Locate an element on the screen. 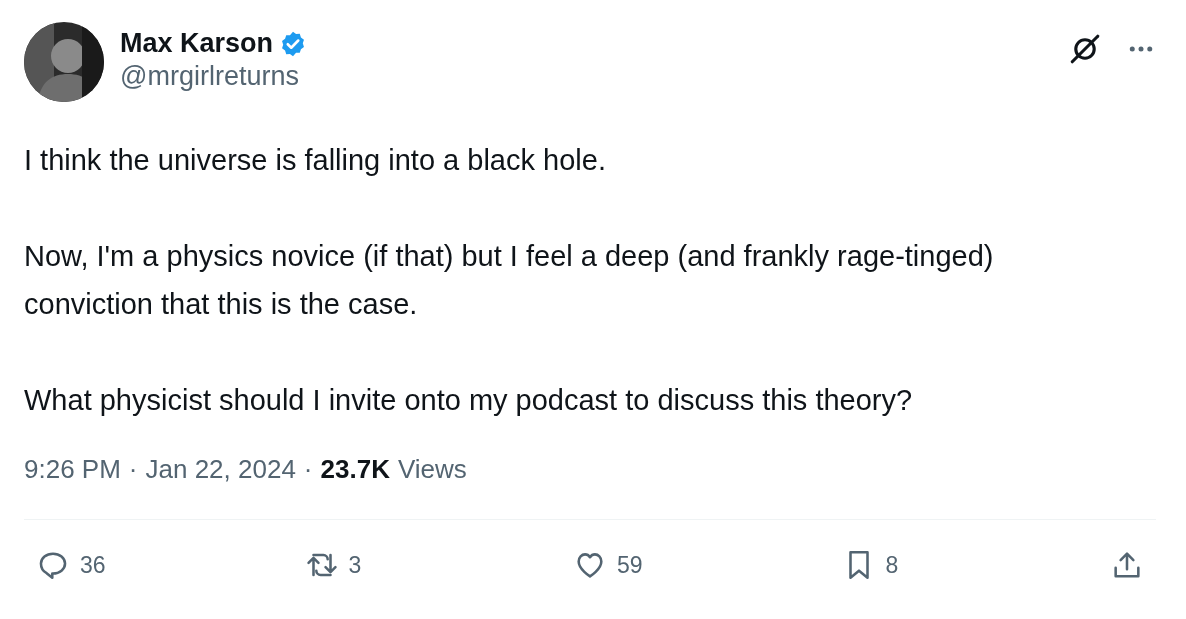 The width and height of the screenshot is (1186, 619). author-handle: @mrgirlreturns is located at coordinates (586, 76).